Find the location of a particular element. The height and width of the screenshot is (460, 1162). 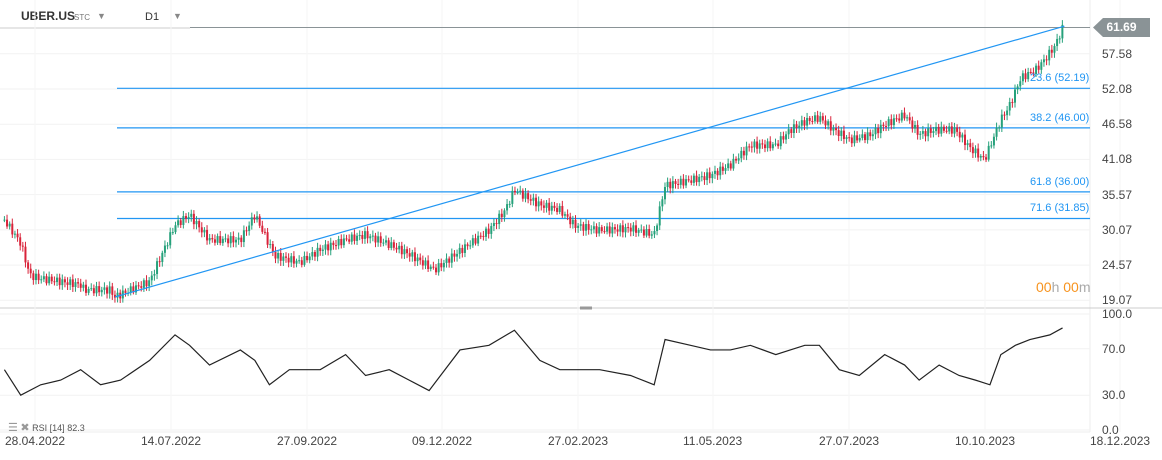

price-tick-label: 52.08 is located at coordinates (1117, 89).